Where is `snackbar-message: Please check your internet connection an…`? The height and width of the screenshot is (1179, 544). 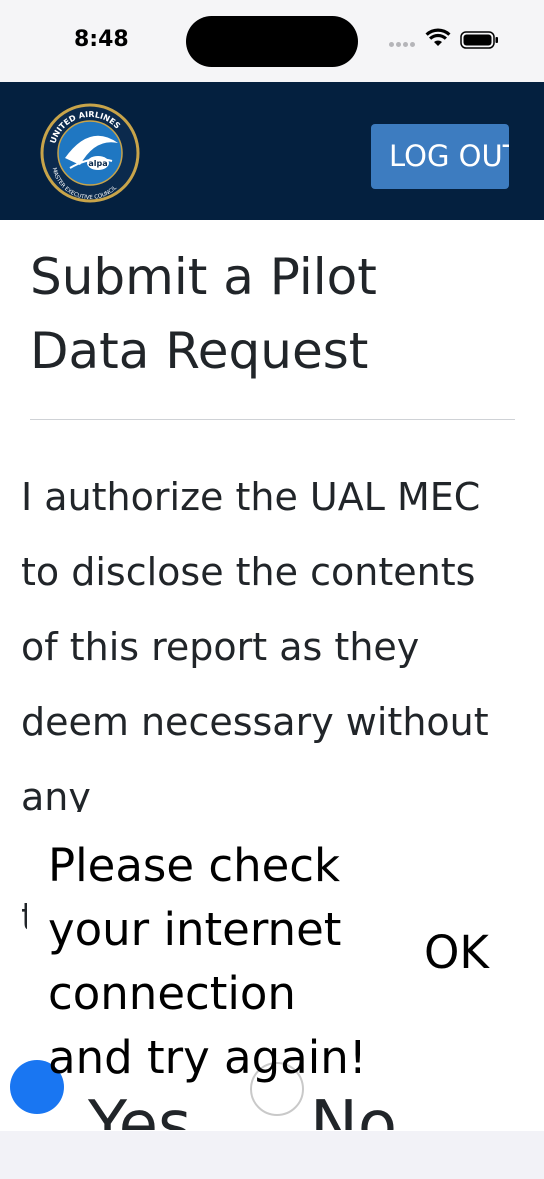 snackbar-message: Please check your internet connection an… is located at coordinates (207, 961).